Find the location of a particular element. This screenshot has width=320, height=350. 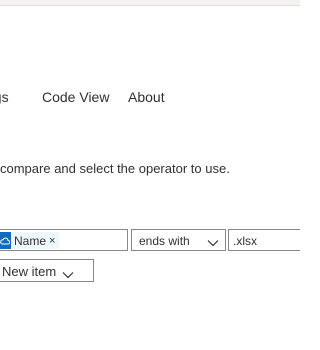

top-edge is located at coordinates (150, 3).